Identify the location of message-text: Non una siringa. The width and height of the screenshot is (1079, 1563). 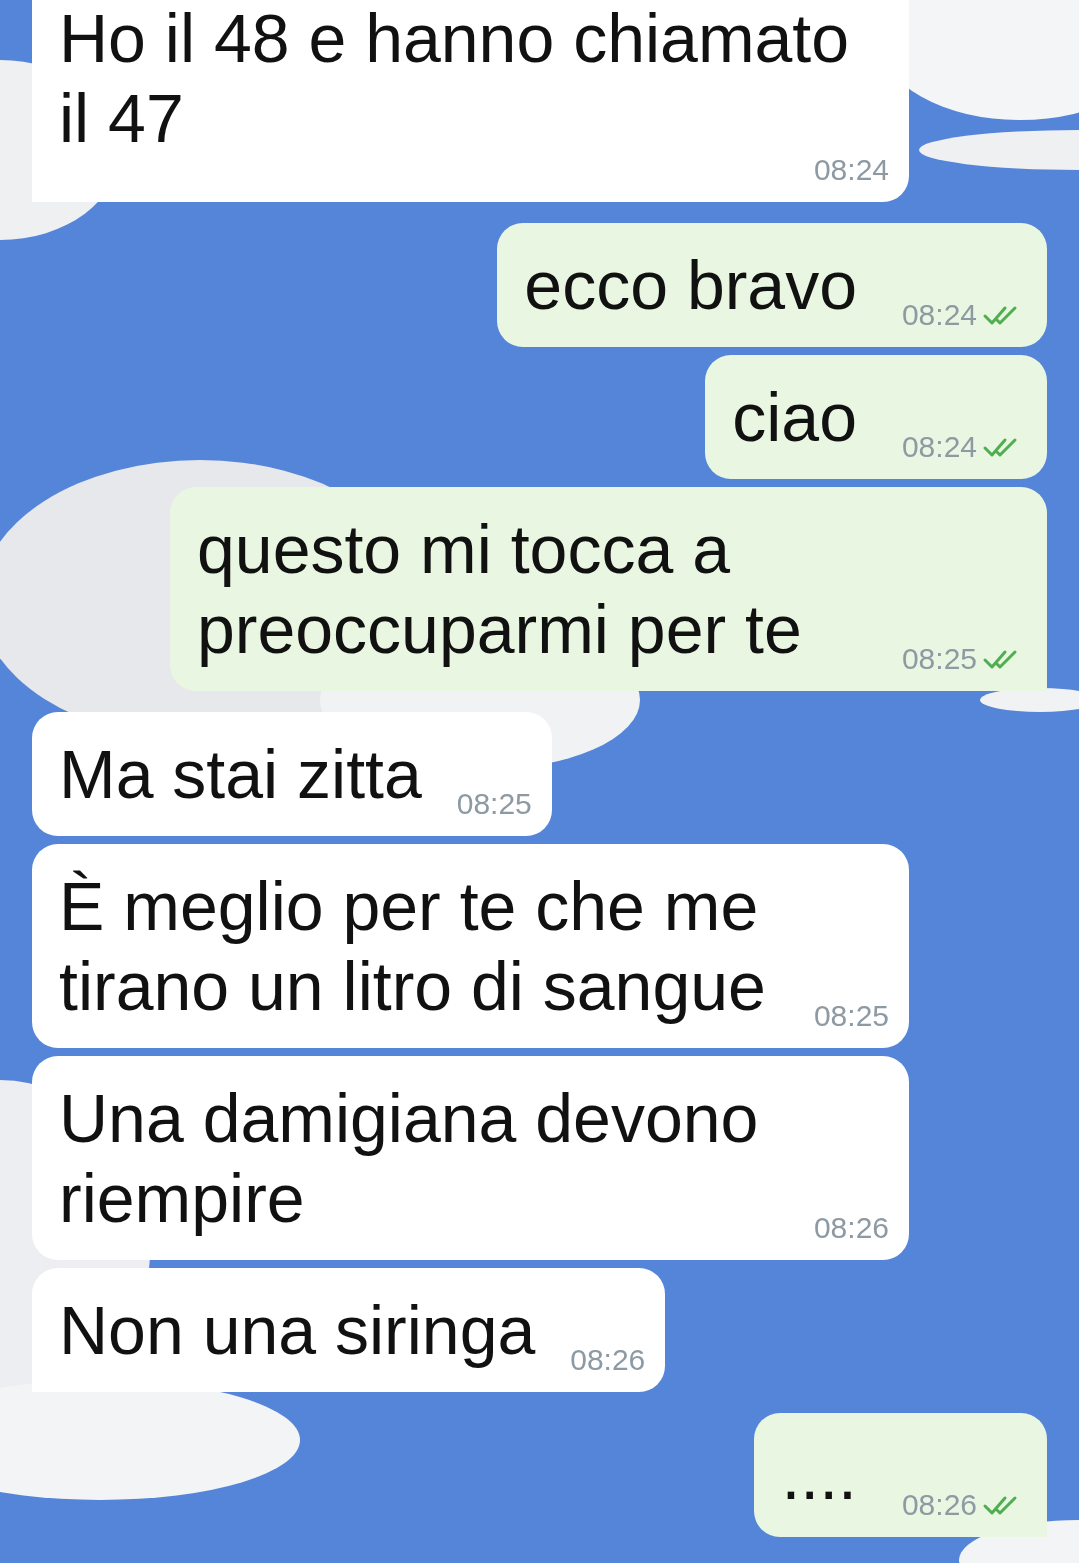
(297, 1330).